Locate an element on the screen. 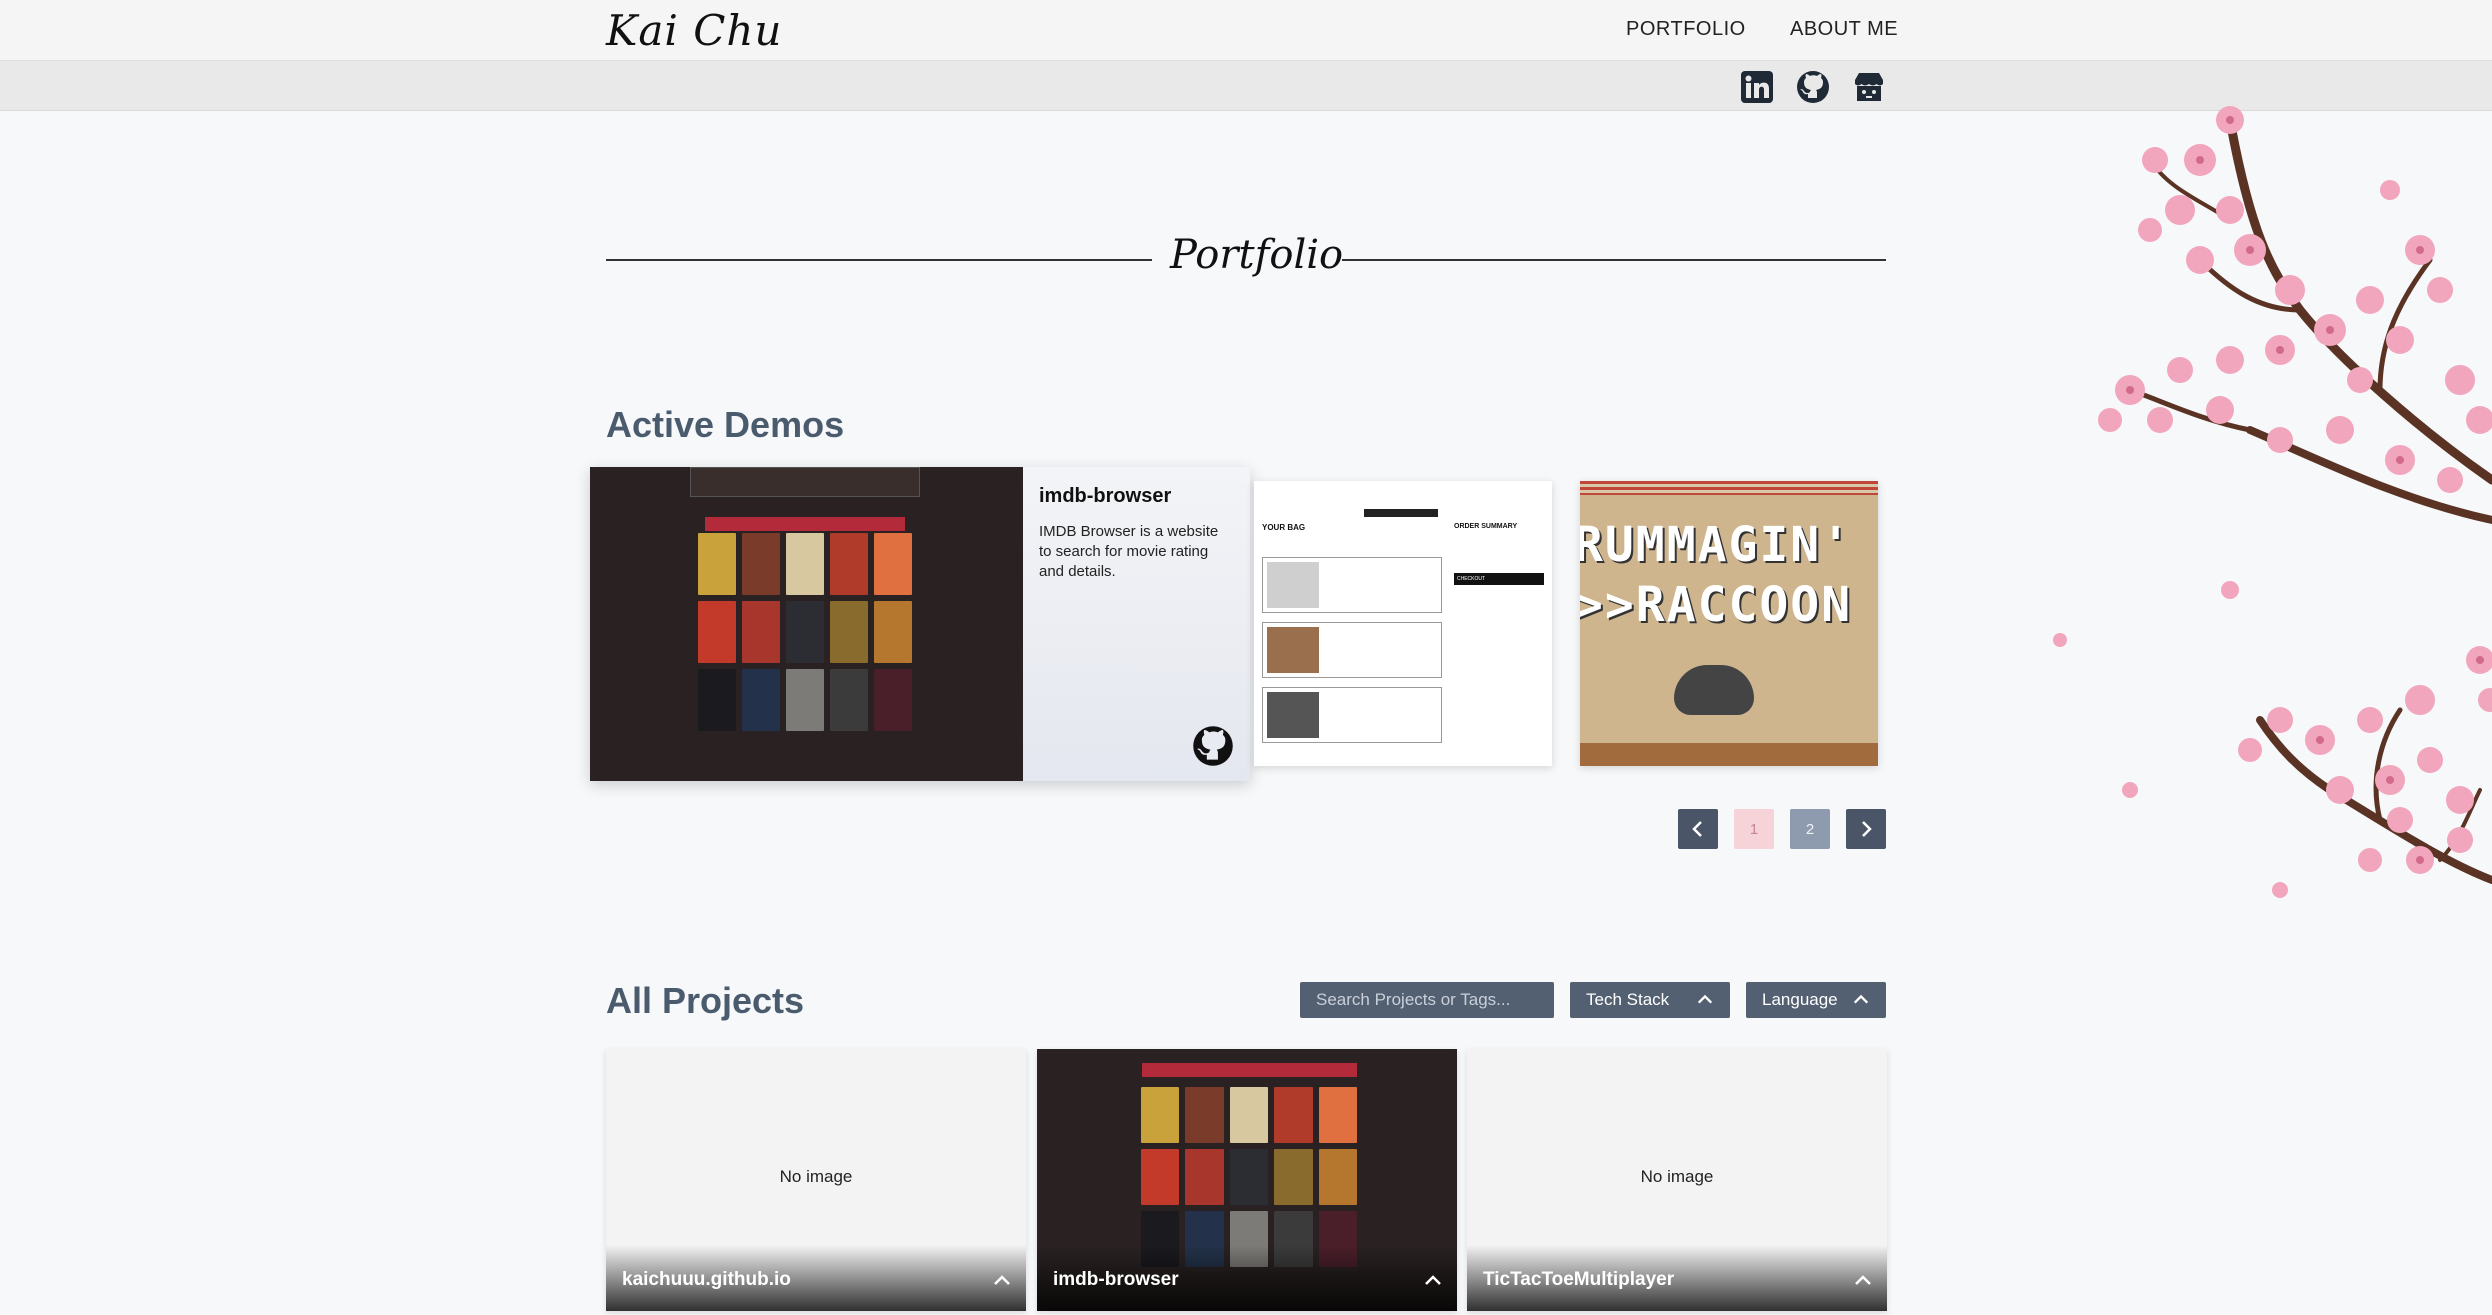 The height and width of the screenshot is (1315, 2492). tech-stack-dropdown: Tech Stack is located at coordinates (1650, 1000).